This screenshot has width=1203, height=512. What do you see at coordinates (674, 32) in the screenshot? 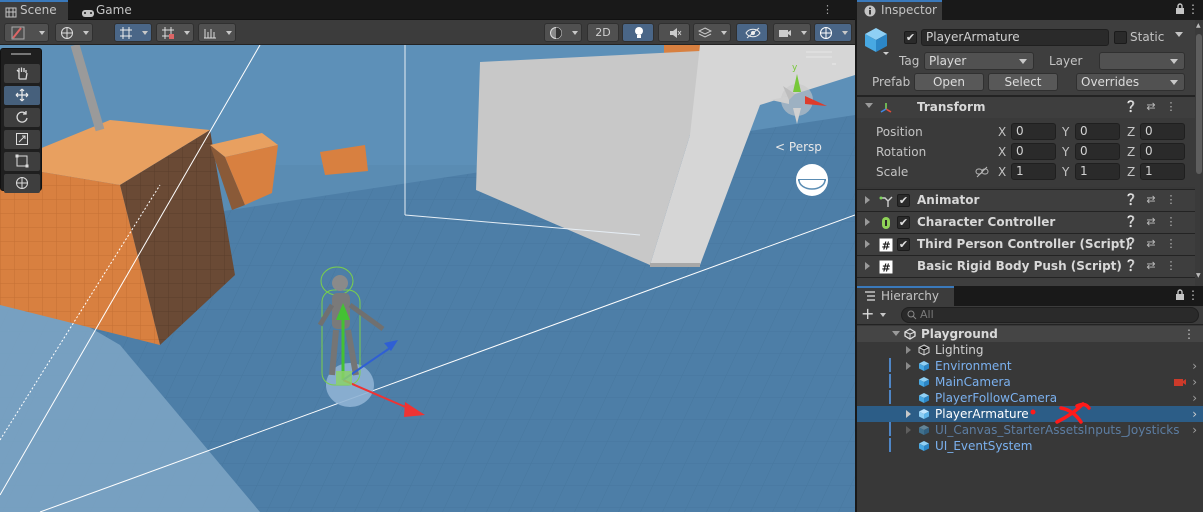
I see `audio-toggle` at bounding box center [674, 32].